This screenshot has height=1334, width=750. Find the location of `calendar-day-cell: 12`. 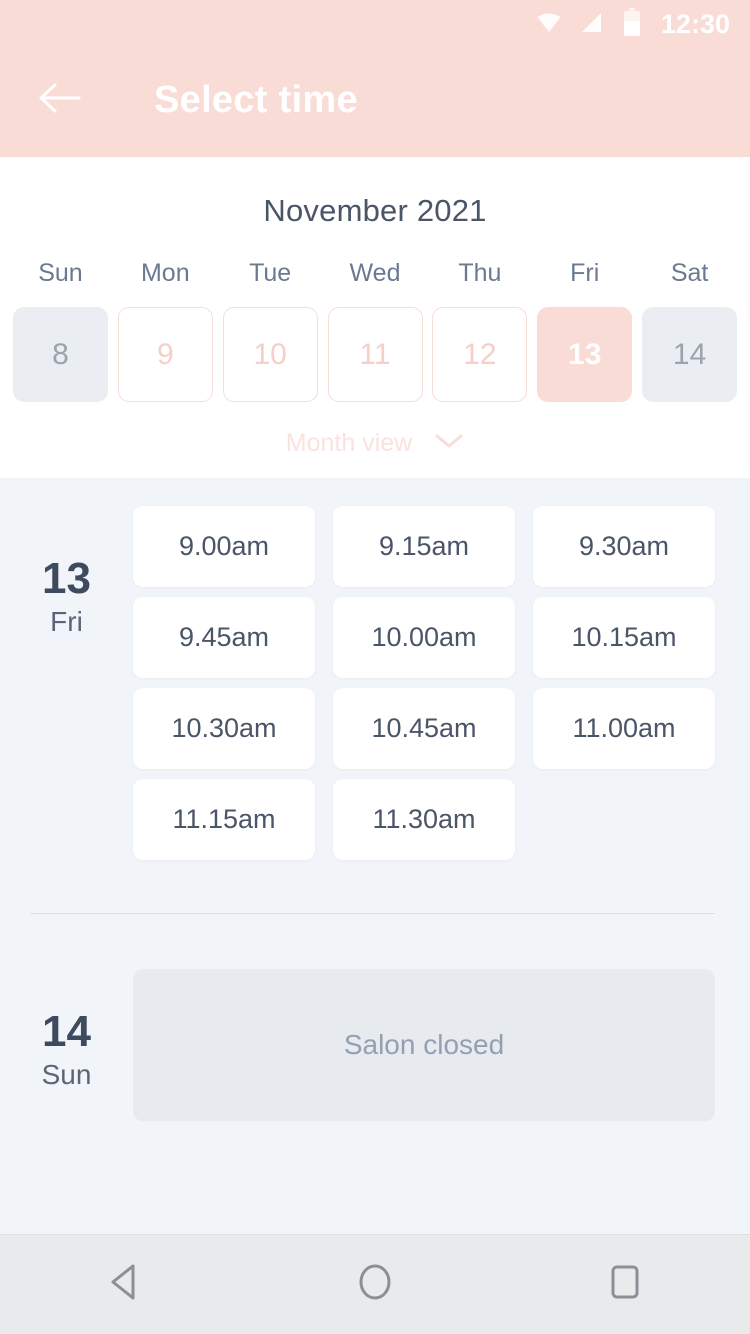

calendar-day-cell: 12 is located at coordinates (479, 354).